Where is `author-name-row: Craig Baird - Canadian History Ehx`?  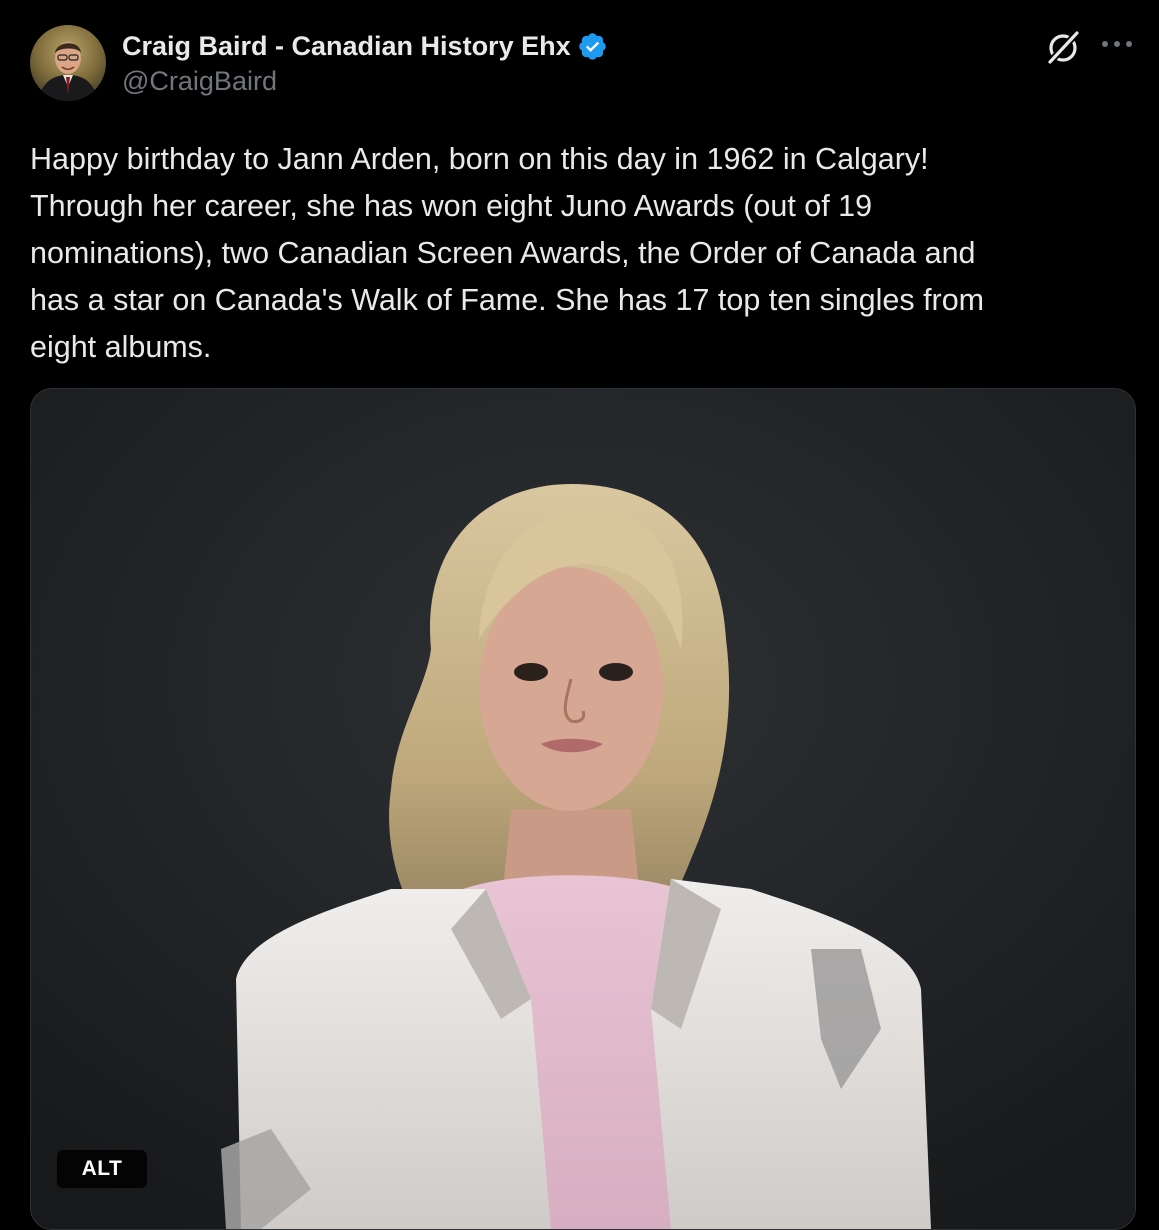
author-name-row: Craig Baird - Canadian History Ehx is located at coordinates (365, 46).